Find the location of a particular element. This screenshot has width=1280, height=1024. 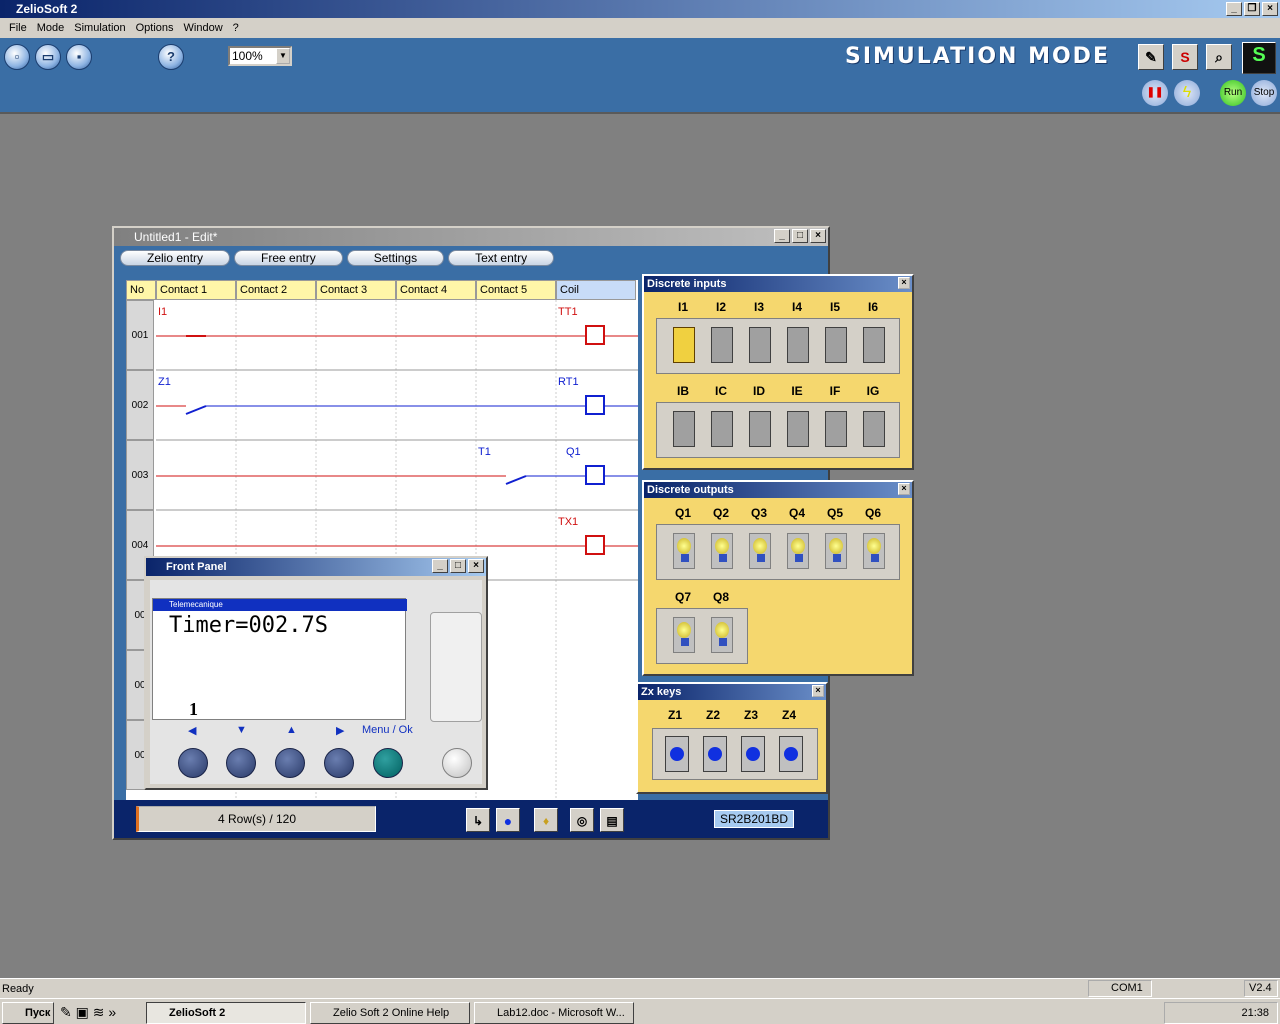

input-switch-ib is located at coordinates (684, 429).